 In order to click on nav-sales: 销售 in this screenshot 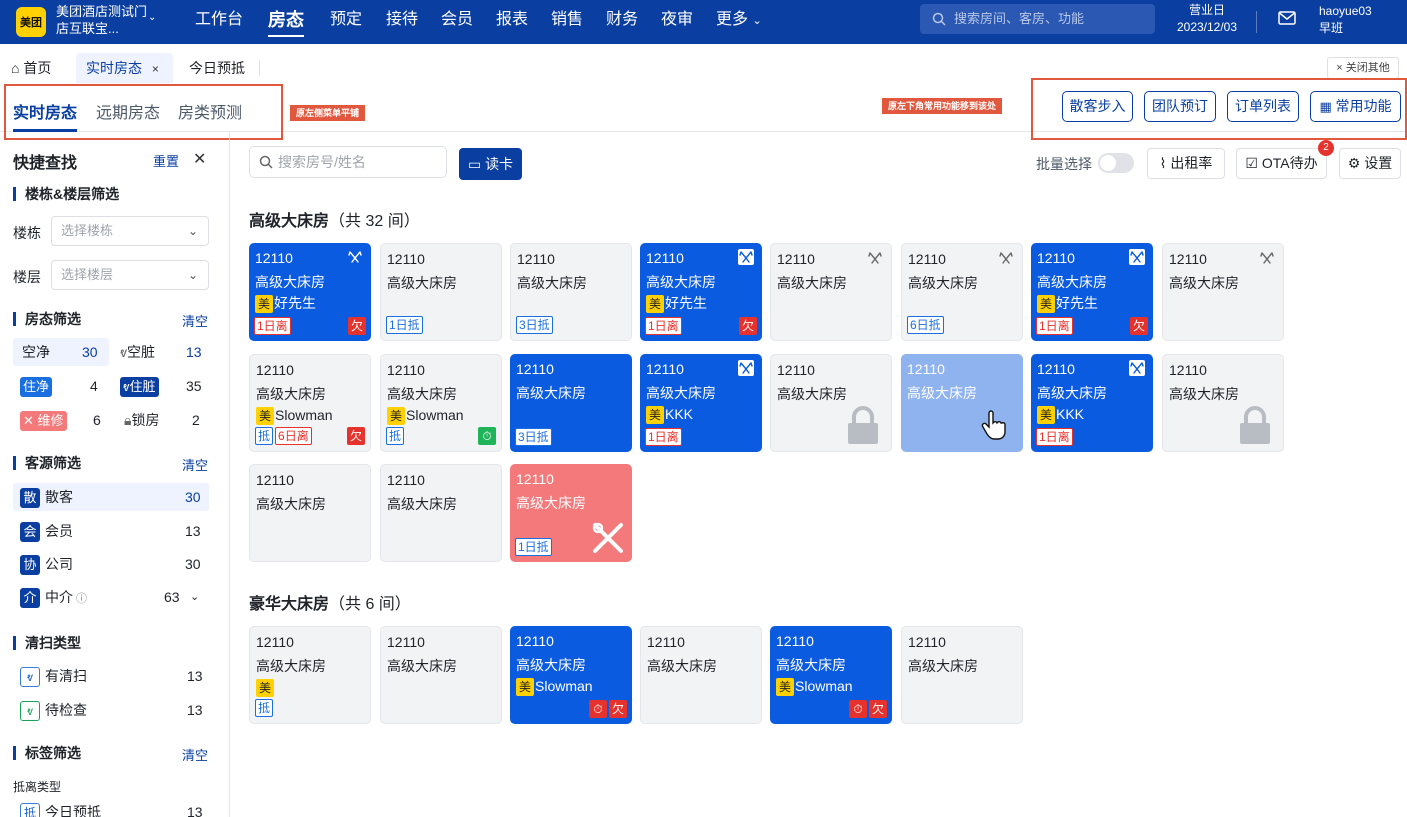, I will do `click(567, 22)`.